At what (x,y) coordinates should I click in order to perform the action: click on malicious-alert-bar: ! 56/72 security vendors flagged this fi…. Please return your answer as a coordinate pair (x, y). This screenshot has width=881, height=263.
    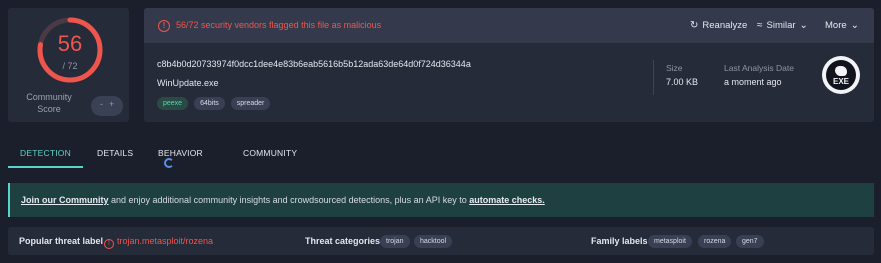
    Looking at the image, I should click on (509, 25).